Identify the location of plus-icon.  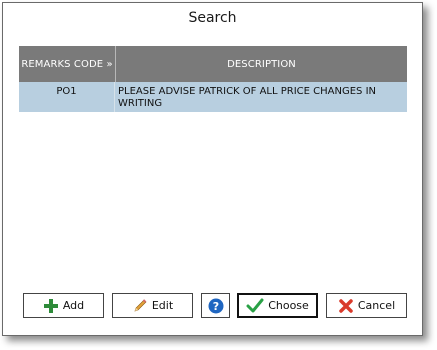
(51, 306).